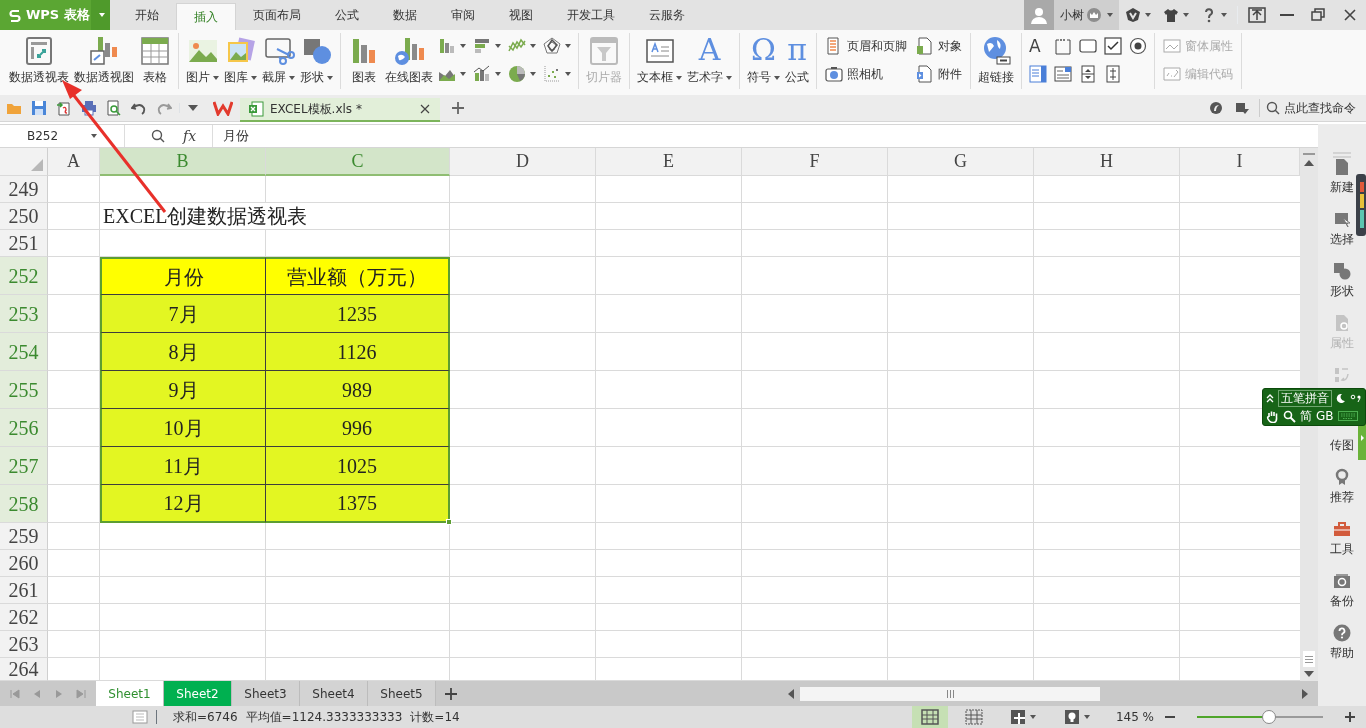 This screenshot has width=1366, height=728. I want to click on table-cell: 996, so click(358, 428).